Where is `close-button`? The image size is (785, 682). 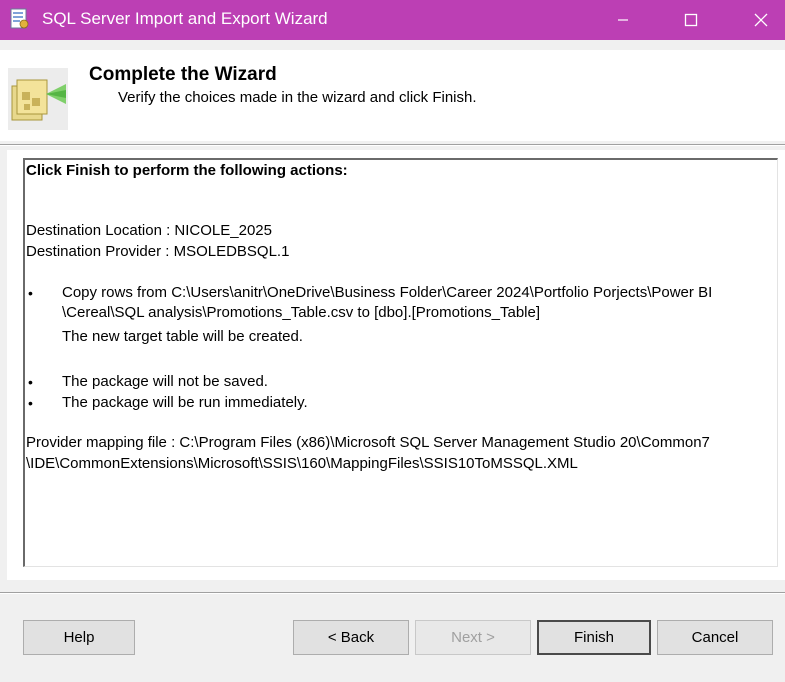 close-button is located at coordinates (761, 20).